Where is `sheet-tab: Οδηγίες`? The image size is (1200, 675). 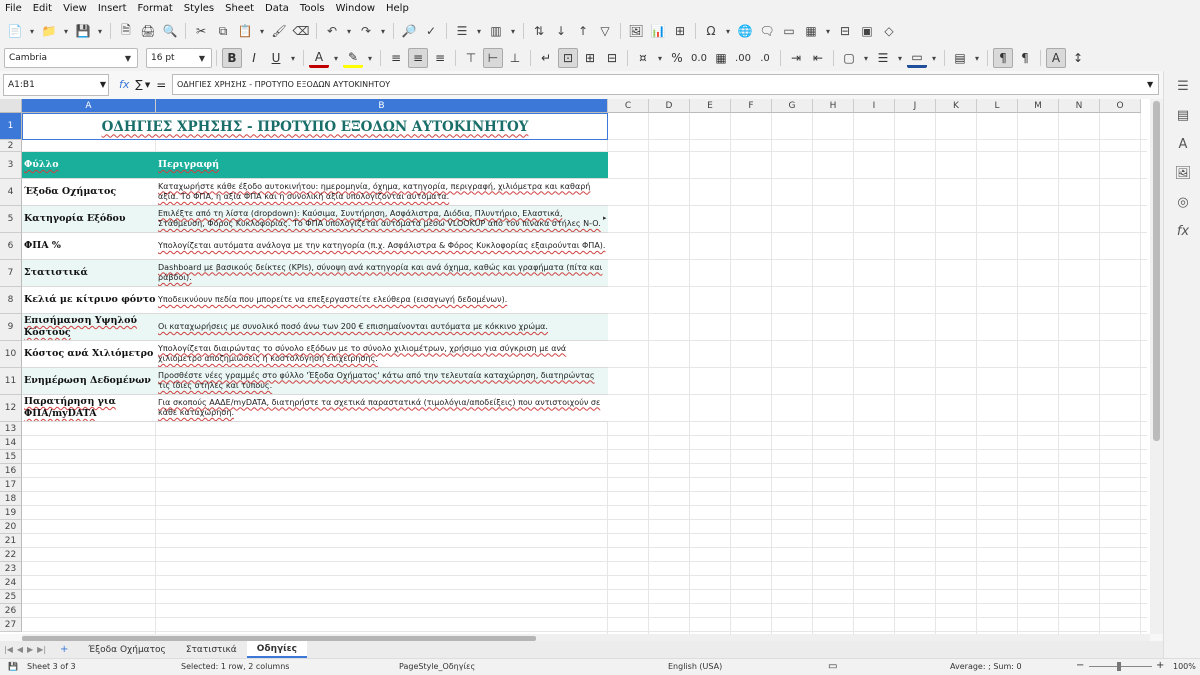
sheet-tab: Οδηγίες is located at coordinates (276, 649).